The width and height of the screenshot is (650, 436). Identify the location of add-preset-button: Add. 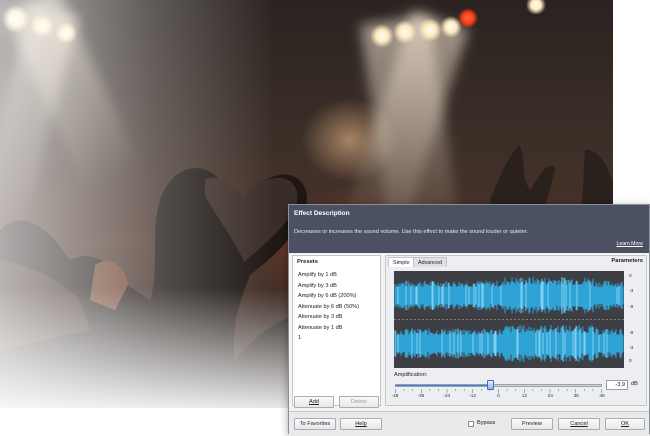
(314, 402).